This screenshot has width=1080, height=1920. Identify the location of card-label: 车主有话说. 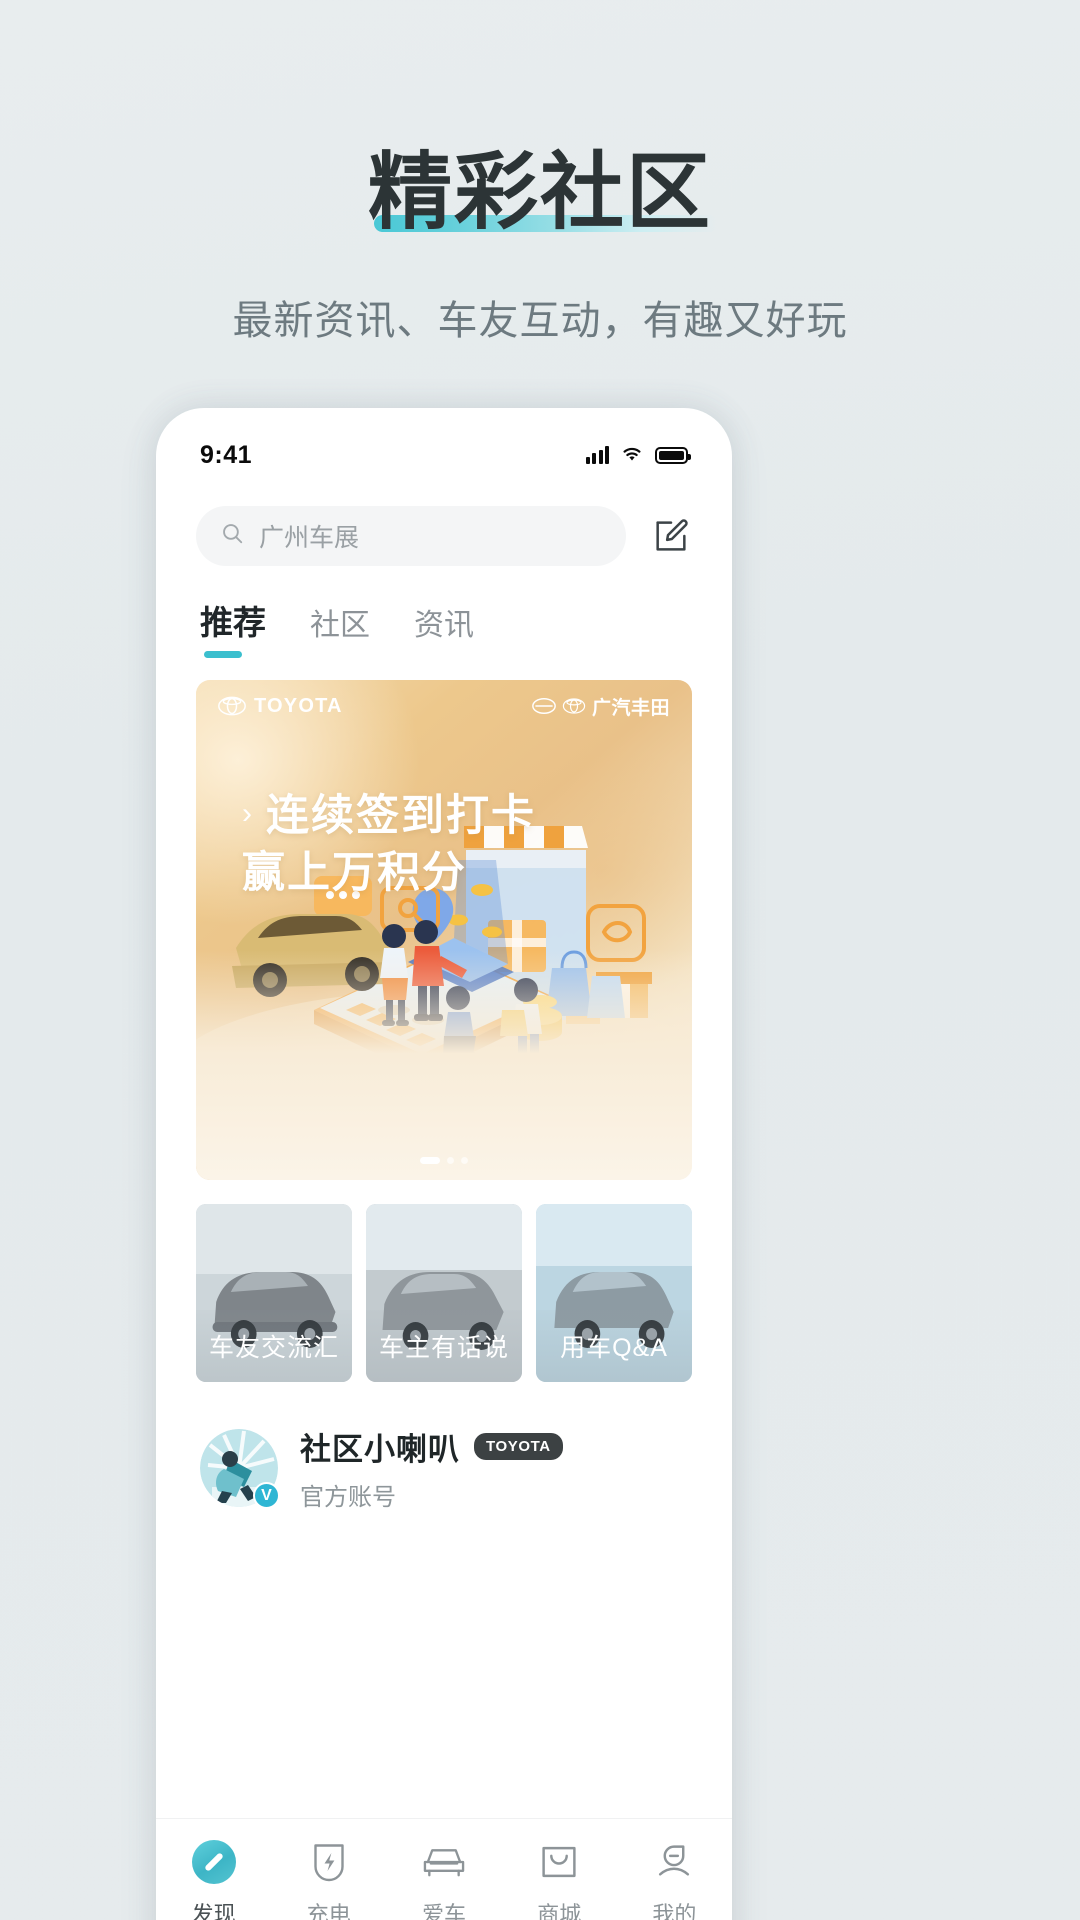
(444, 1346).